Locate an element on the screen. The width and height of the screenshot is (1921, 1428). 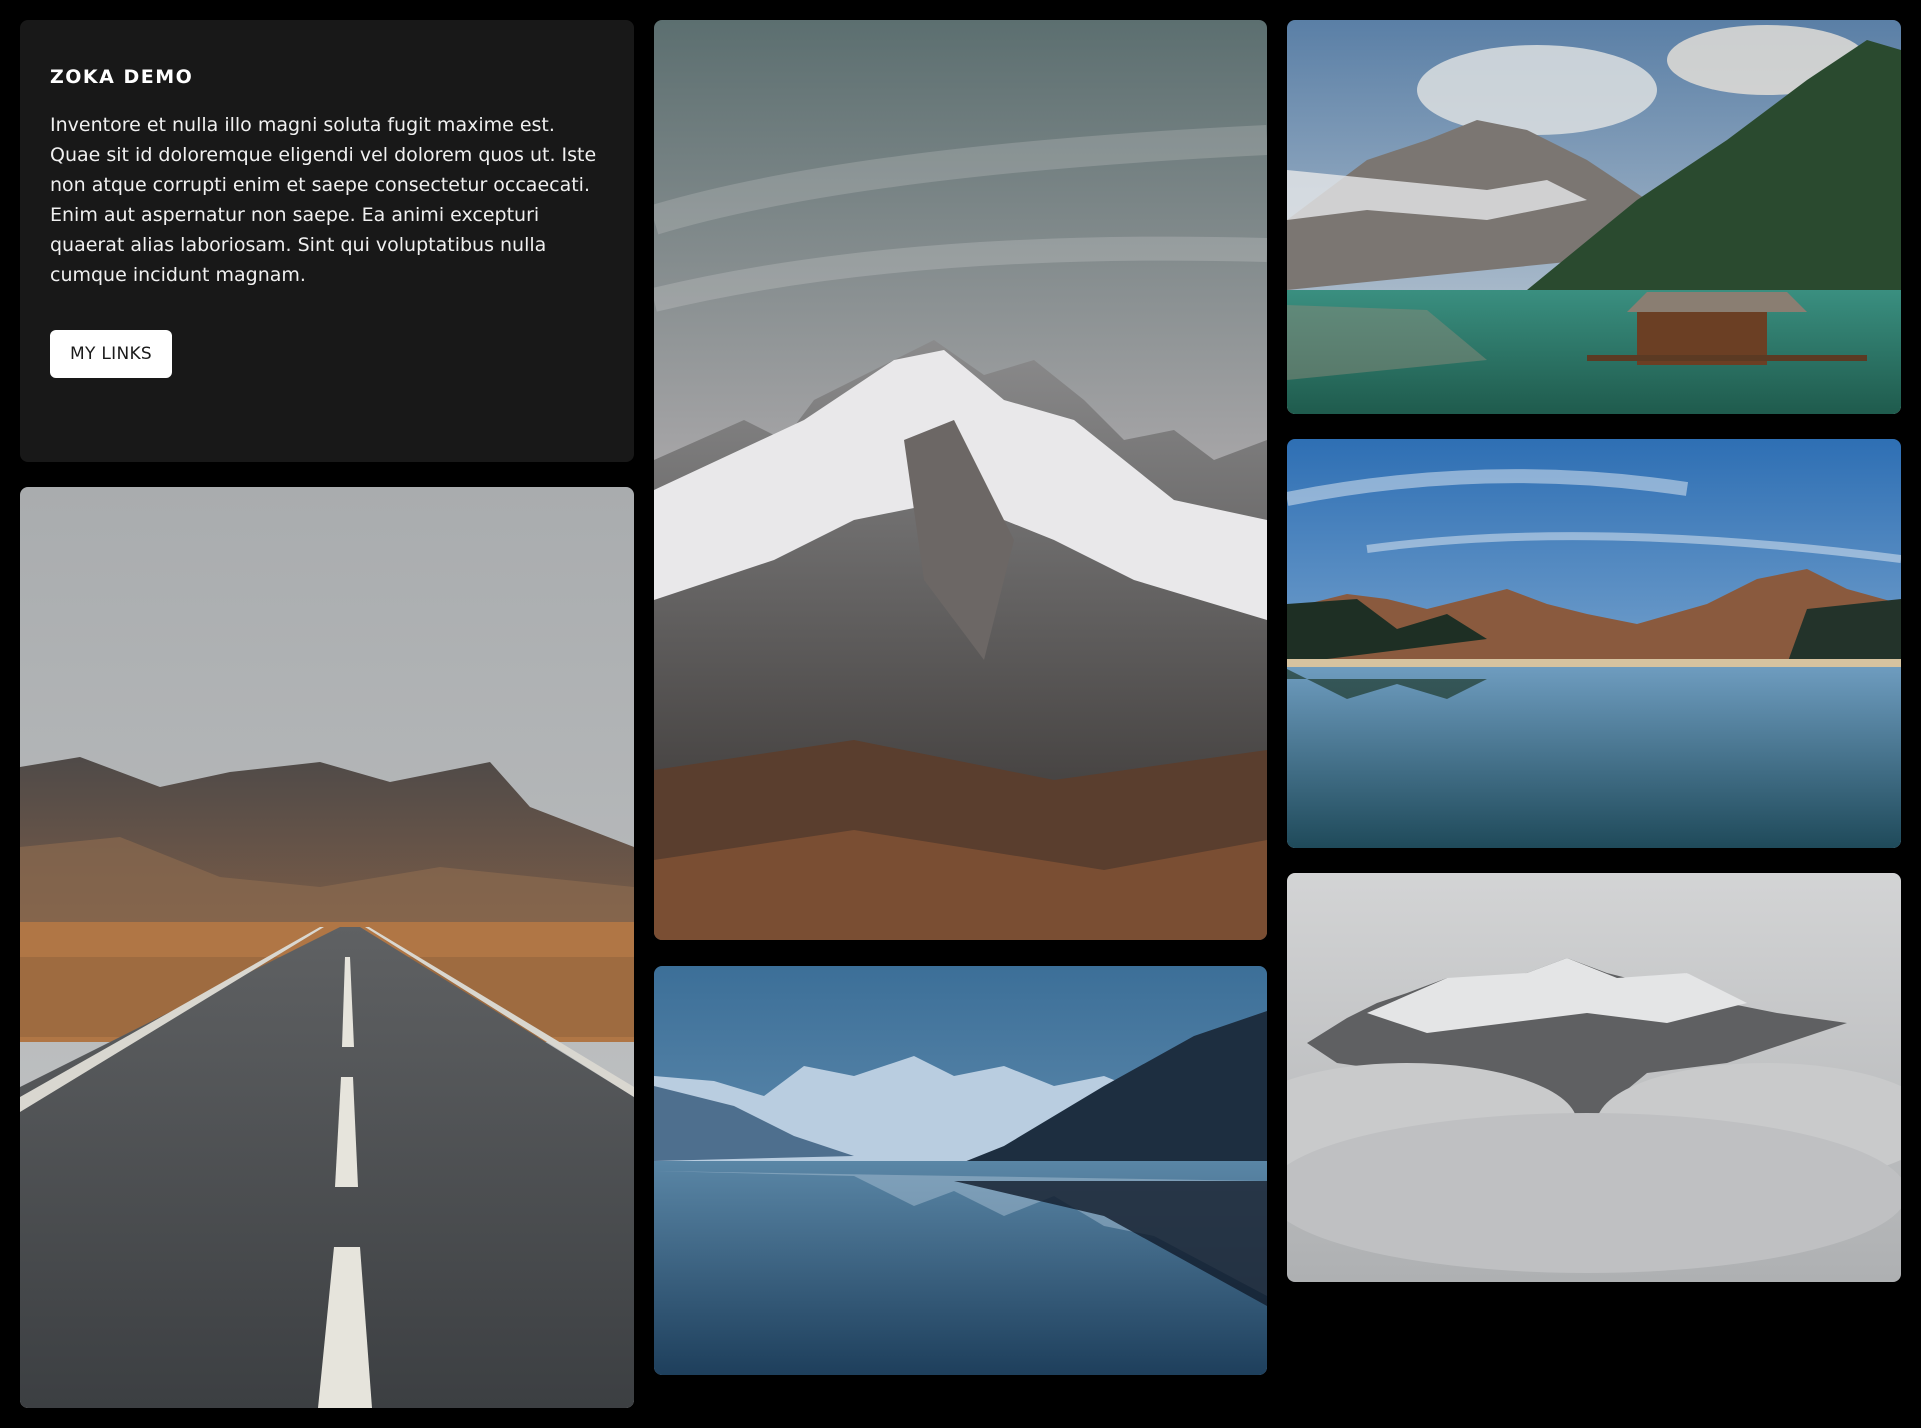
photo-mountain-lake is located at coordinates (1594, 643).